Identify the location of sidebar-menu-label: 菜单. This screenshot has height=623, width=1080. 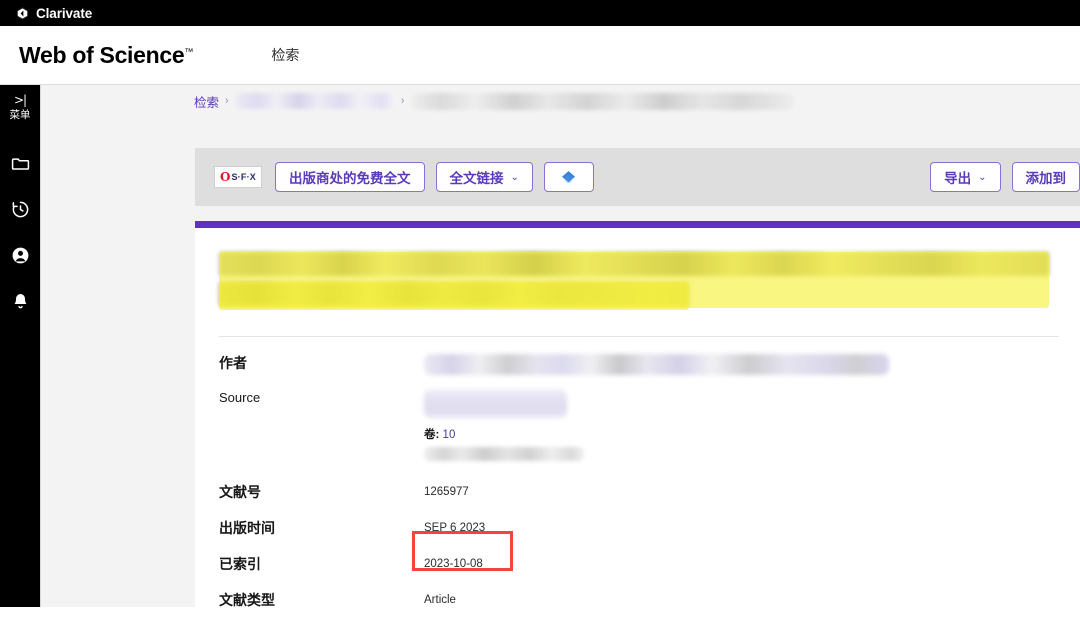
(20, 115).